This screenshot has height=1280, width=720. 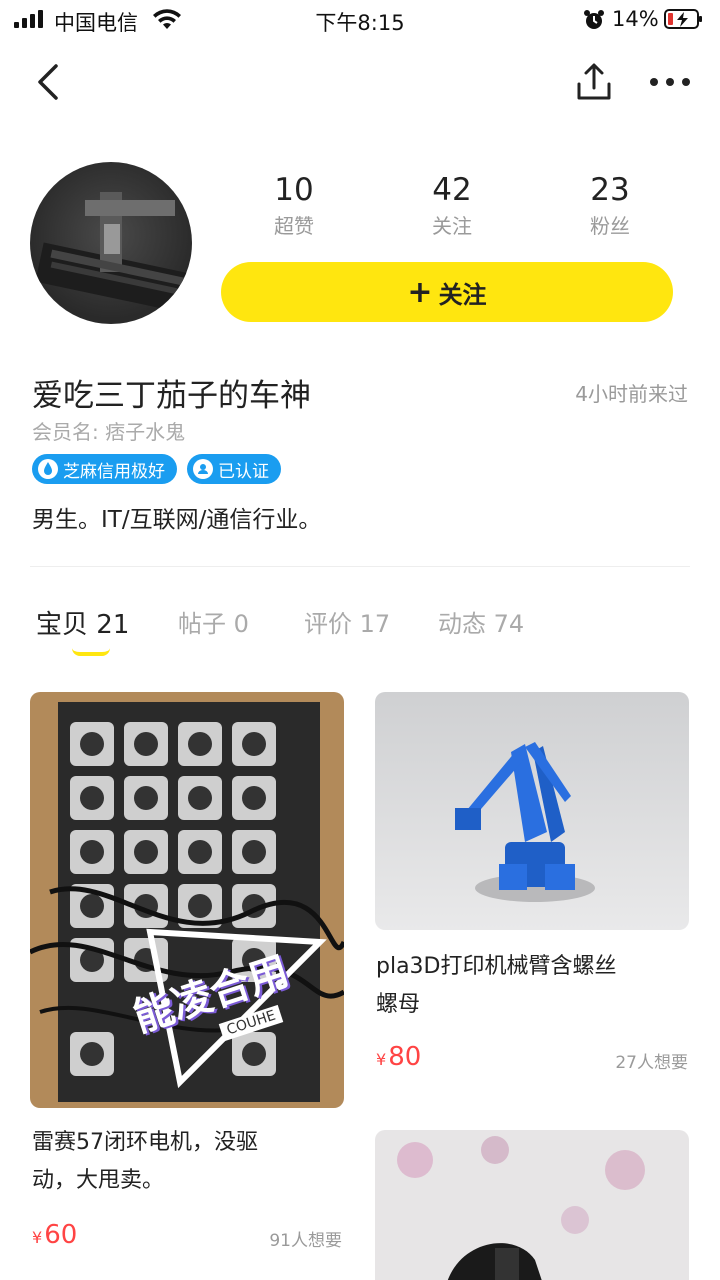 What do you see at coordinates (610, 226) in the screenshot?
I see `stat-followers-label: 粉丝` at bounding box center [610, 226].